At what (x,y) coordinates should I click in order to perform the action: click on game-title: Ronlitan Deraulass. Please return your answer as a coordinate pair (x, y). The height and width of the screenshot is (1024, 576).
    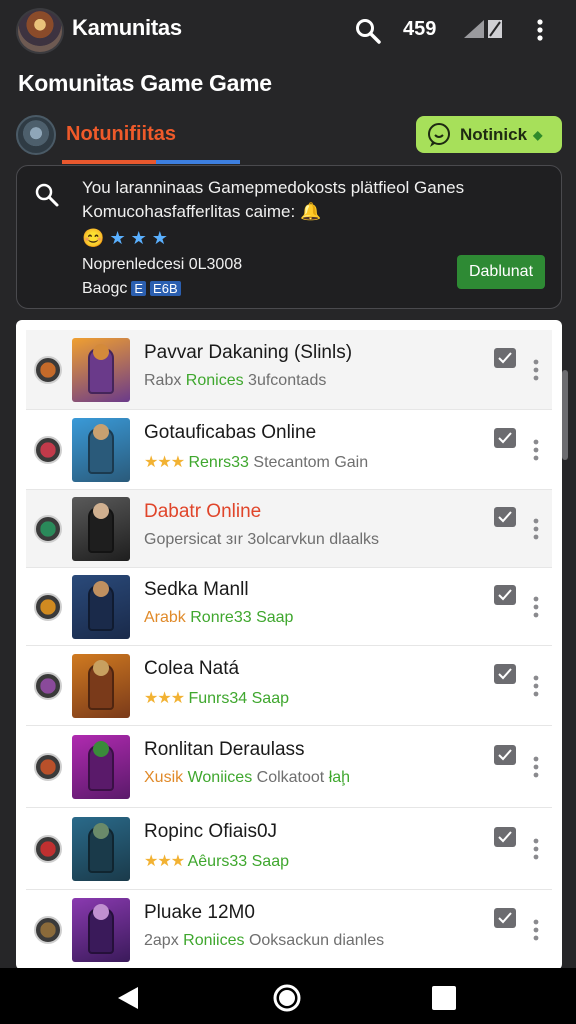
    Looking at the image, I should click on (224, 750).